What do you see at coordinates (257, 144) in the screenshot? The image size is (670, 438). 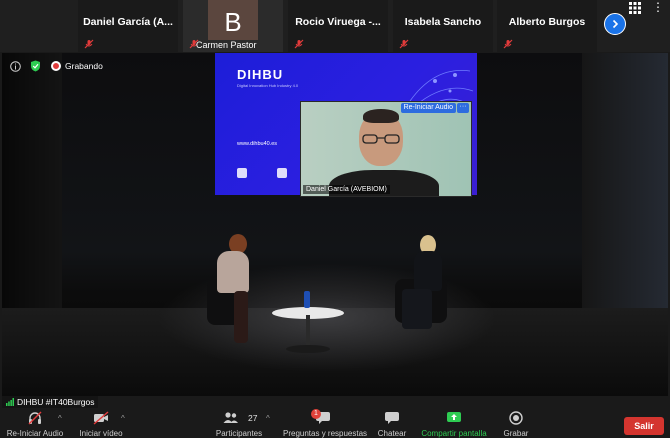 I see `dihbu-url: www.dihbu40.es` at bounding box center [257, 144].